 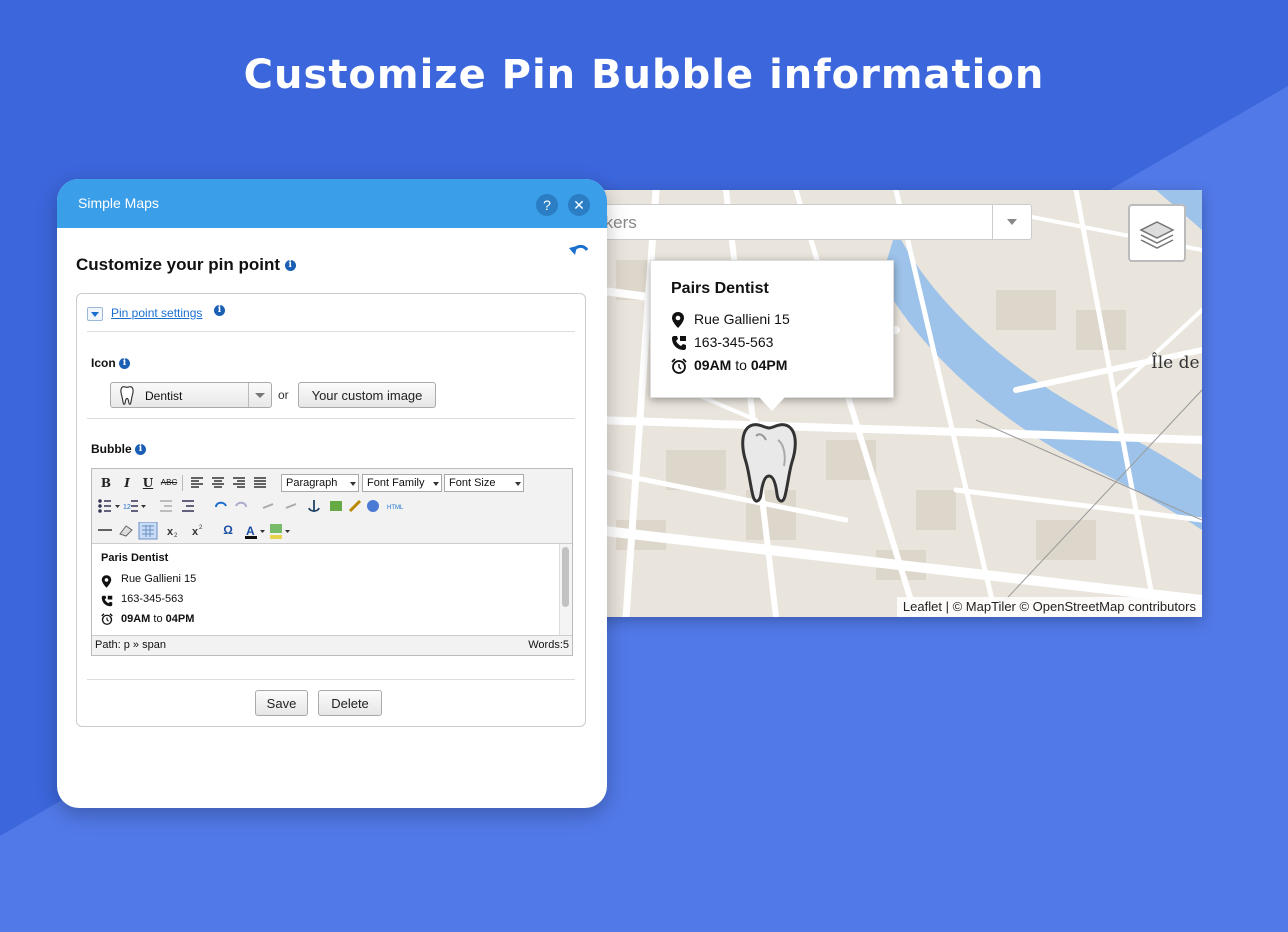 What do you see at coordinates (320, 483) in the screenshot?
I see `paragraph-select: Paragraph` at bounding box center [320, 483].